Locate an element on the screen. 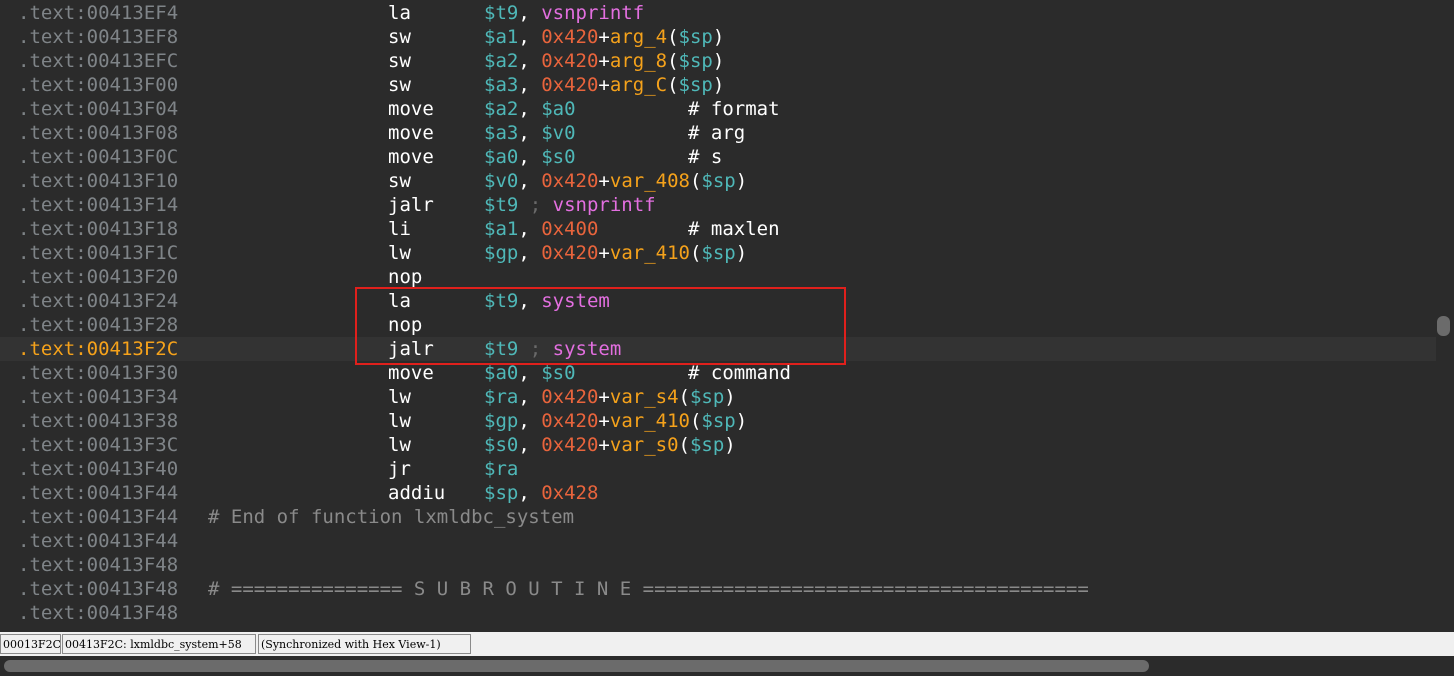 This screenshot has height=676, width=1454. disasm-line: .text:00413F44 is located at coordinates (718, 541).